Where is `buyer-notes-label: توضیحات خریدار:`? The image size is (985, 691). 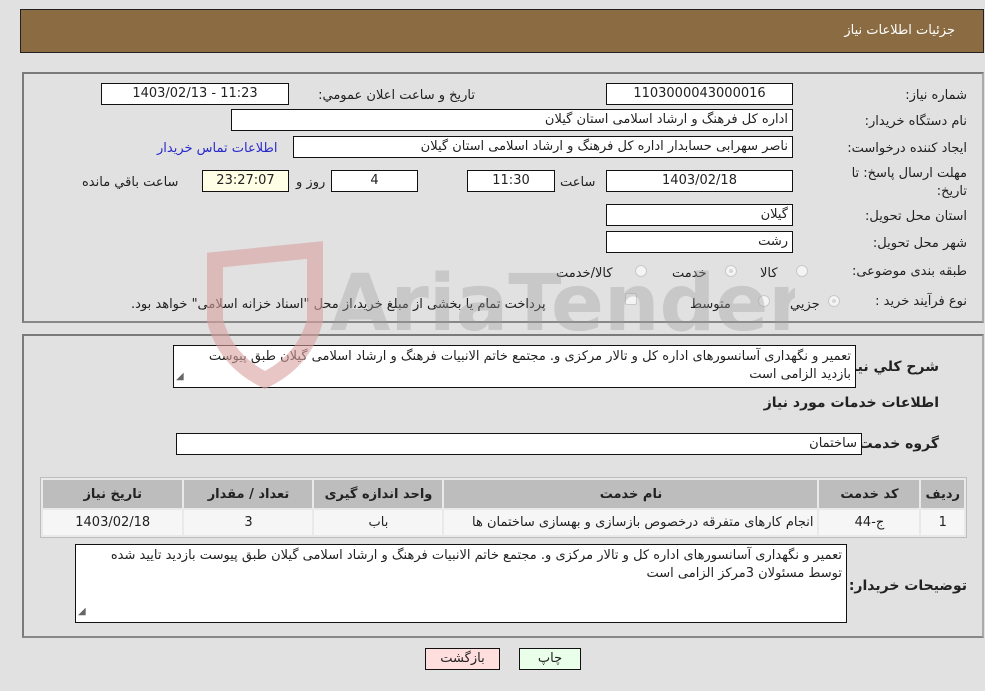
buyer-notes-label: توضیحات خریدار: is located at coordinates (907, 586).